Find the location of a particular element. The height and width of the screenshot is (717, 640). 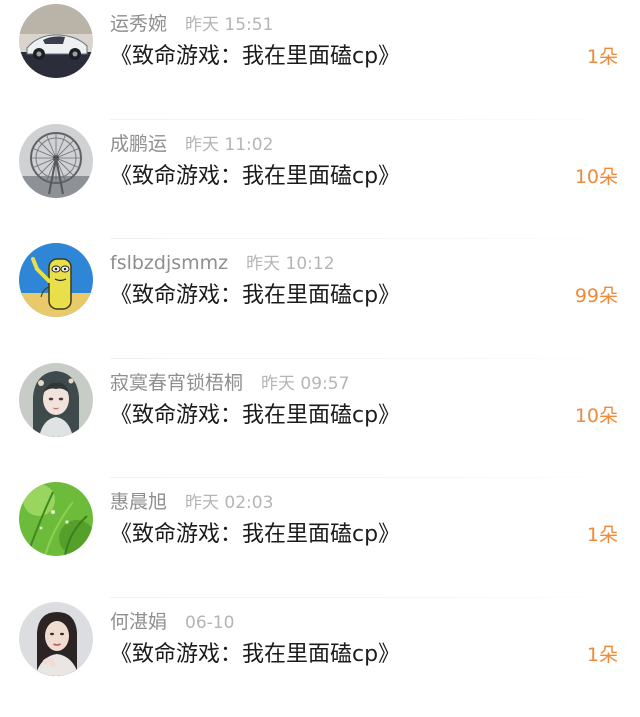

flower-count: 99朵 is located at coordinates (596, 296).